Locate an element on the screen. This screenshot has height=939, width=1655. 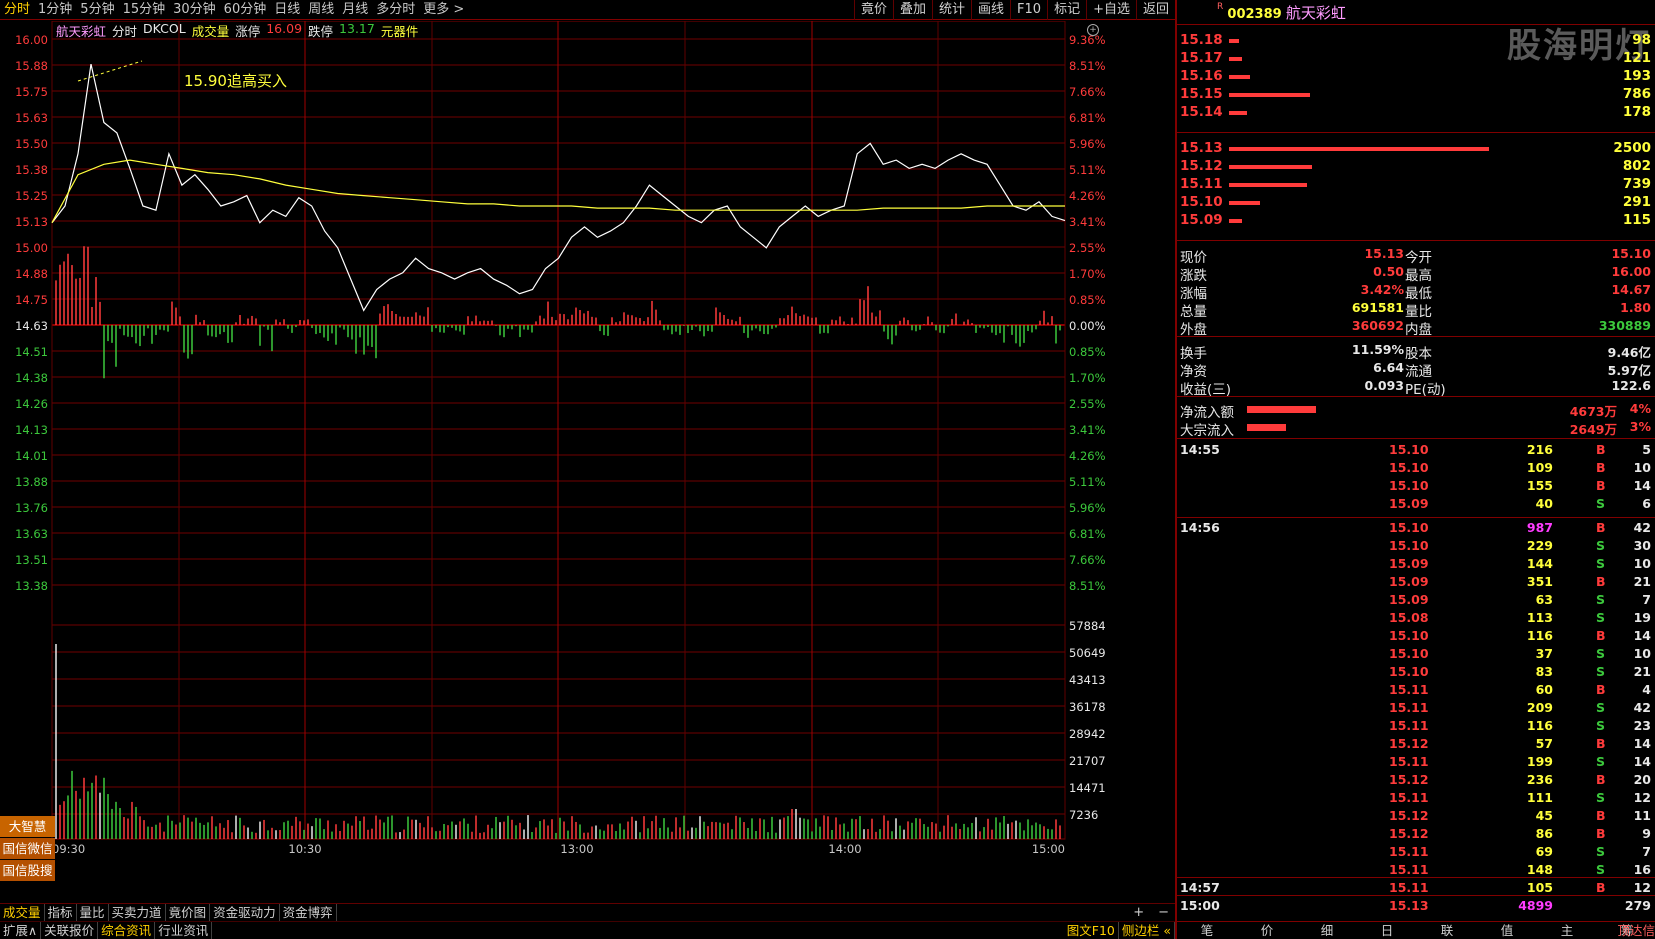
side-tab: 侧边栏 « is located at coordinates (1147, 930).